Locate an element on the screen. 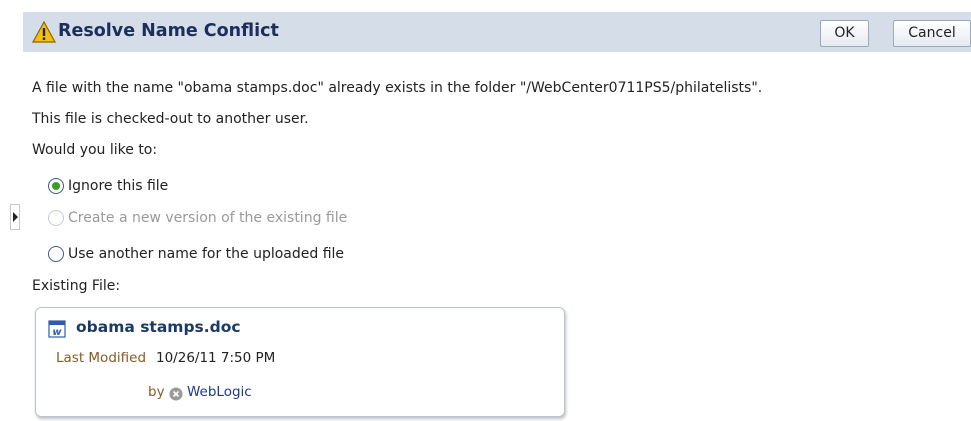 This screenshot has height=421, width=971. dialog-title: Resolve Name Conflict is located at coordinates (168, 31).